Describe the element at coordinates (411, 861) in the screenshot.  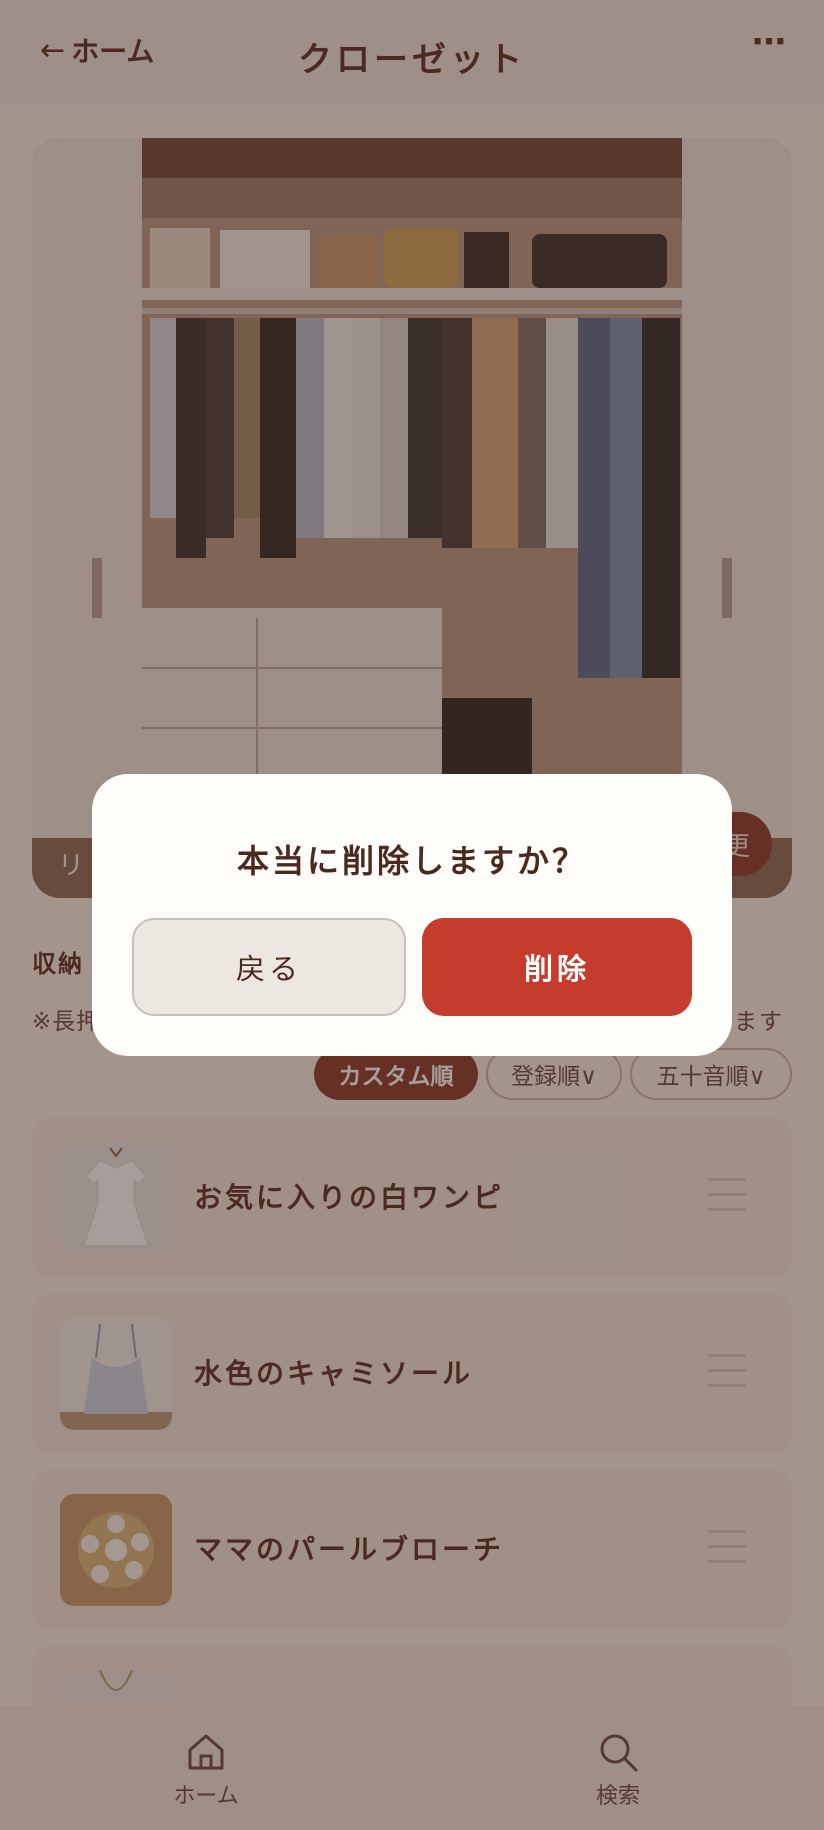
I see `dialog-title: 本当に削除しますか？` at that location.